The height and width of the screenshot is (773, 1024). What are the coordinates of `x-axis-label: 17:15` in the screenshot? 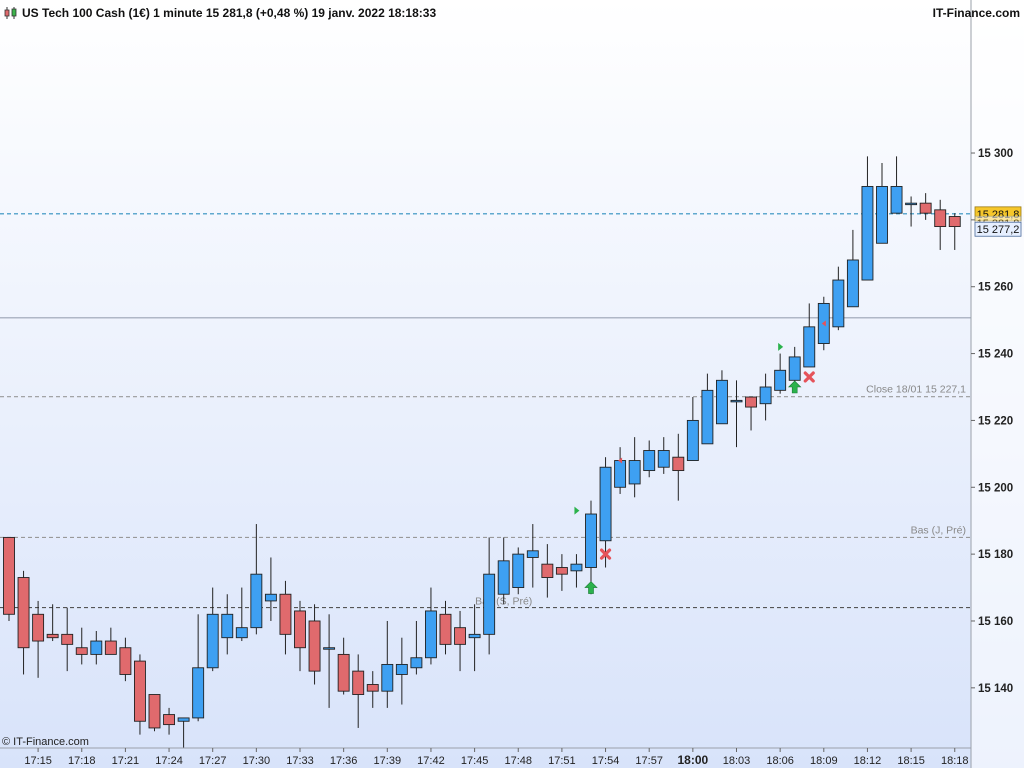 It's located at (38, 761).